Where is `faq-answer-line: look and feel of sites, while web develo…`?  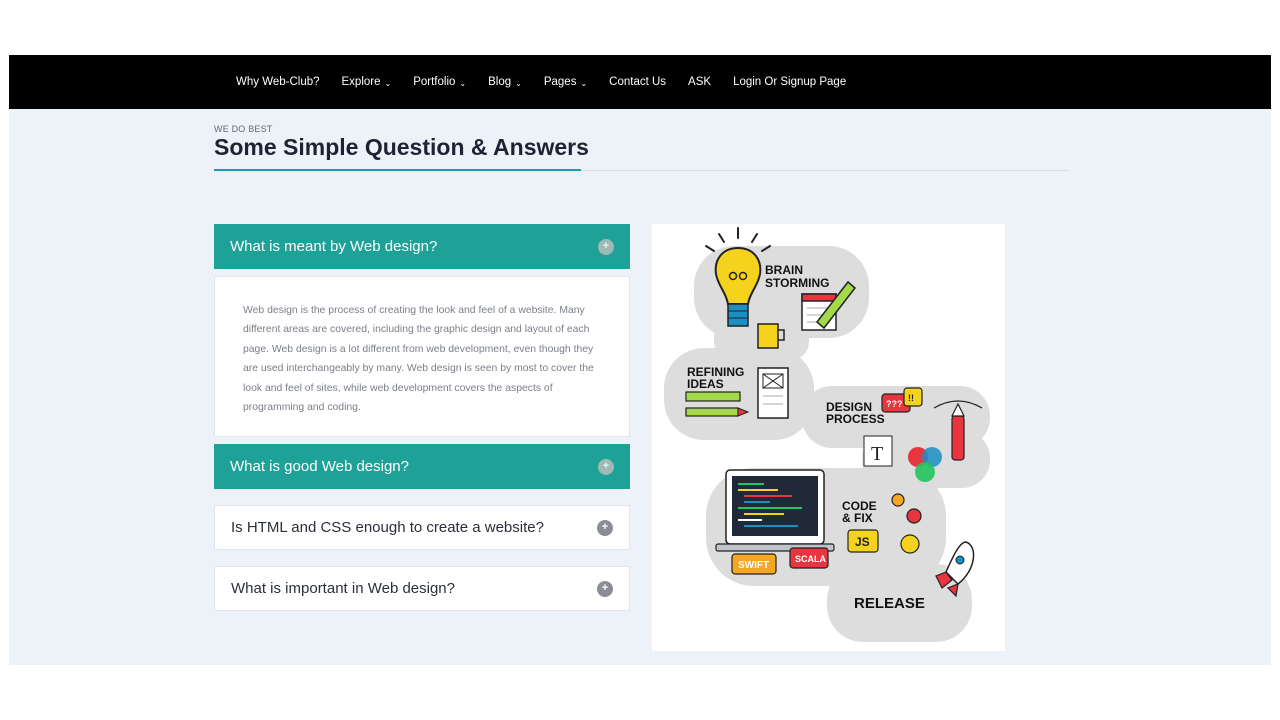 faq-answer-line: look and feel of sites, while web develo… is located at coordinates (398, 388).